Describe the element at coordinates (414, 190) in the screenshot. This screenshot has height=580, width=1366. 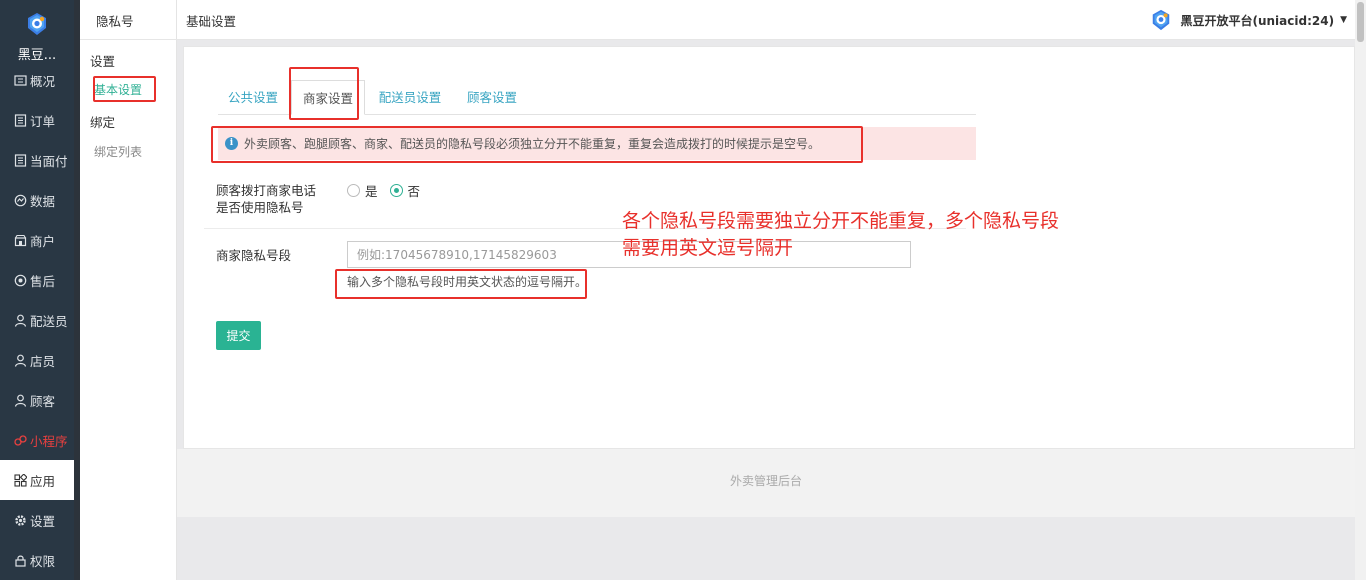
I see `radio-no-label: 否` at that location.